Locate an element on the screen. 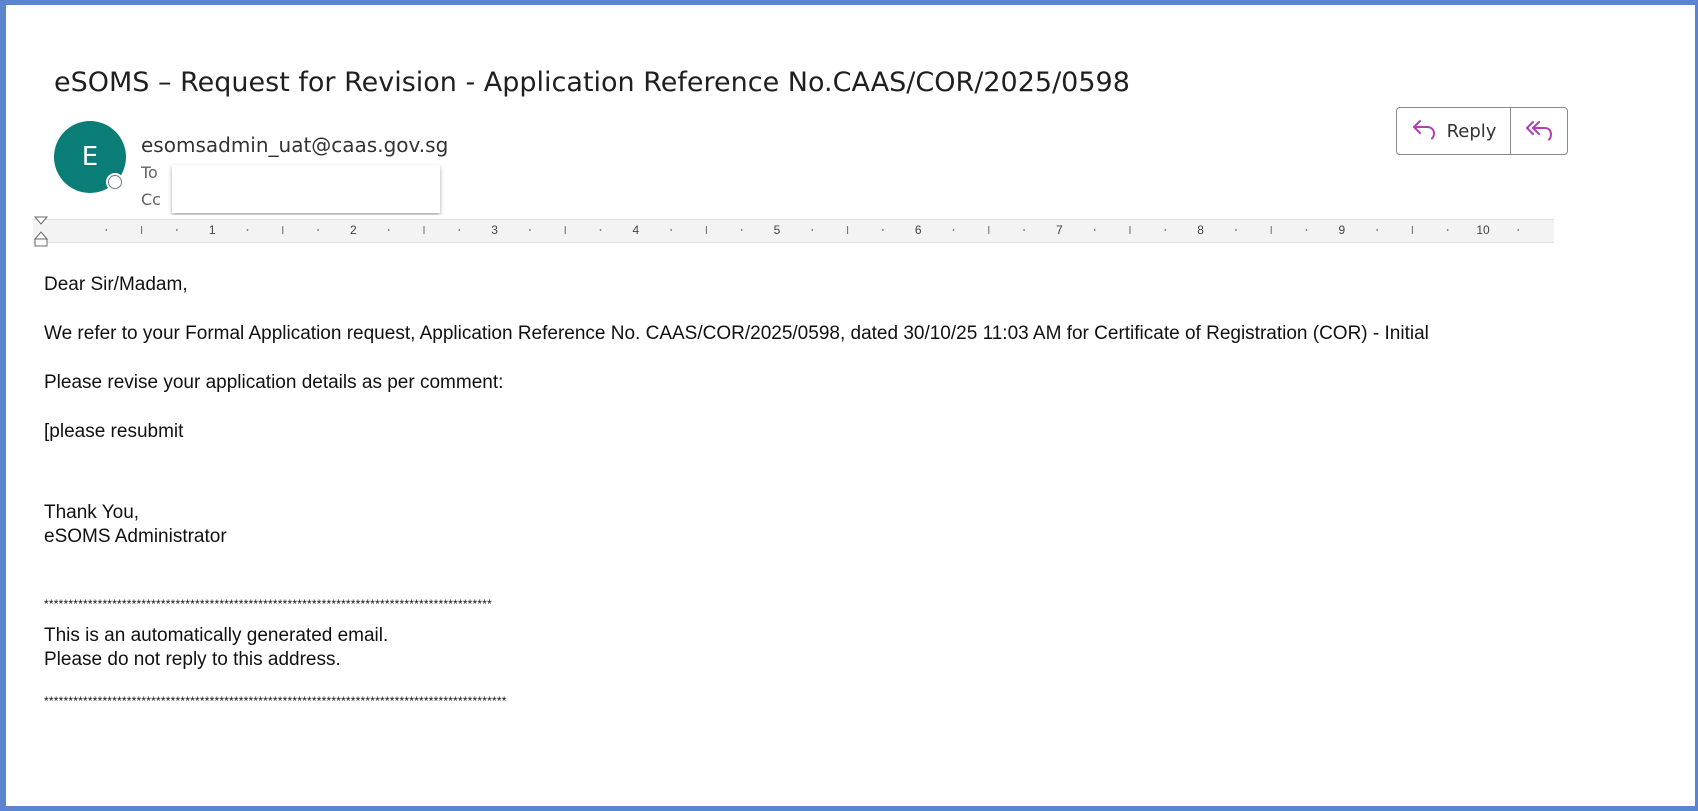  reply-button: Reply is located at coordinates (1454, 131).